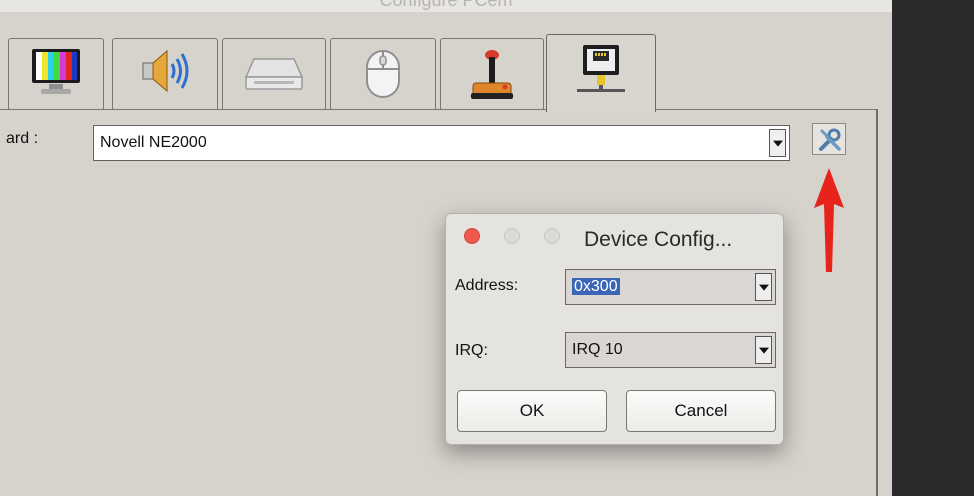 The image size is (974, 496). I want to click on title-bar: Configure PCem, so click(446, 6).